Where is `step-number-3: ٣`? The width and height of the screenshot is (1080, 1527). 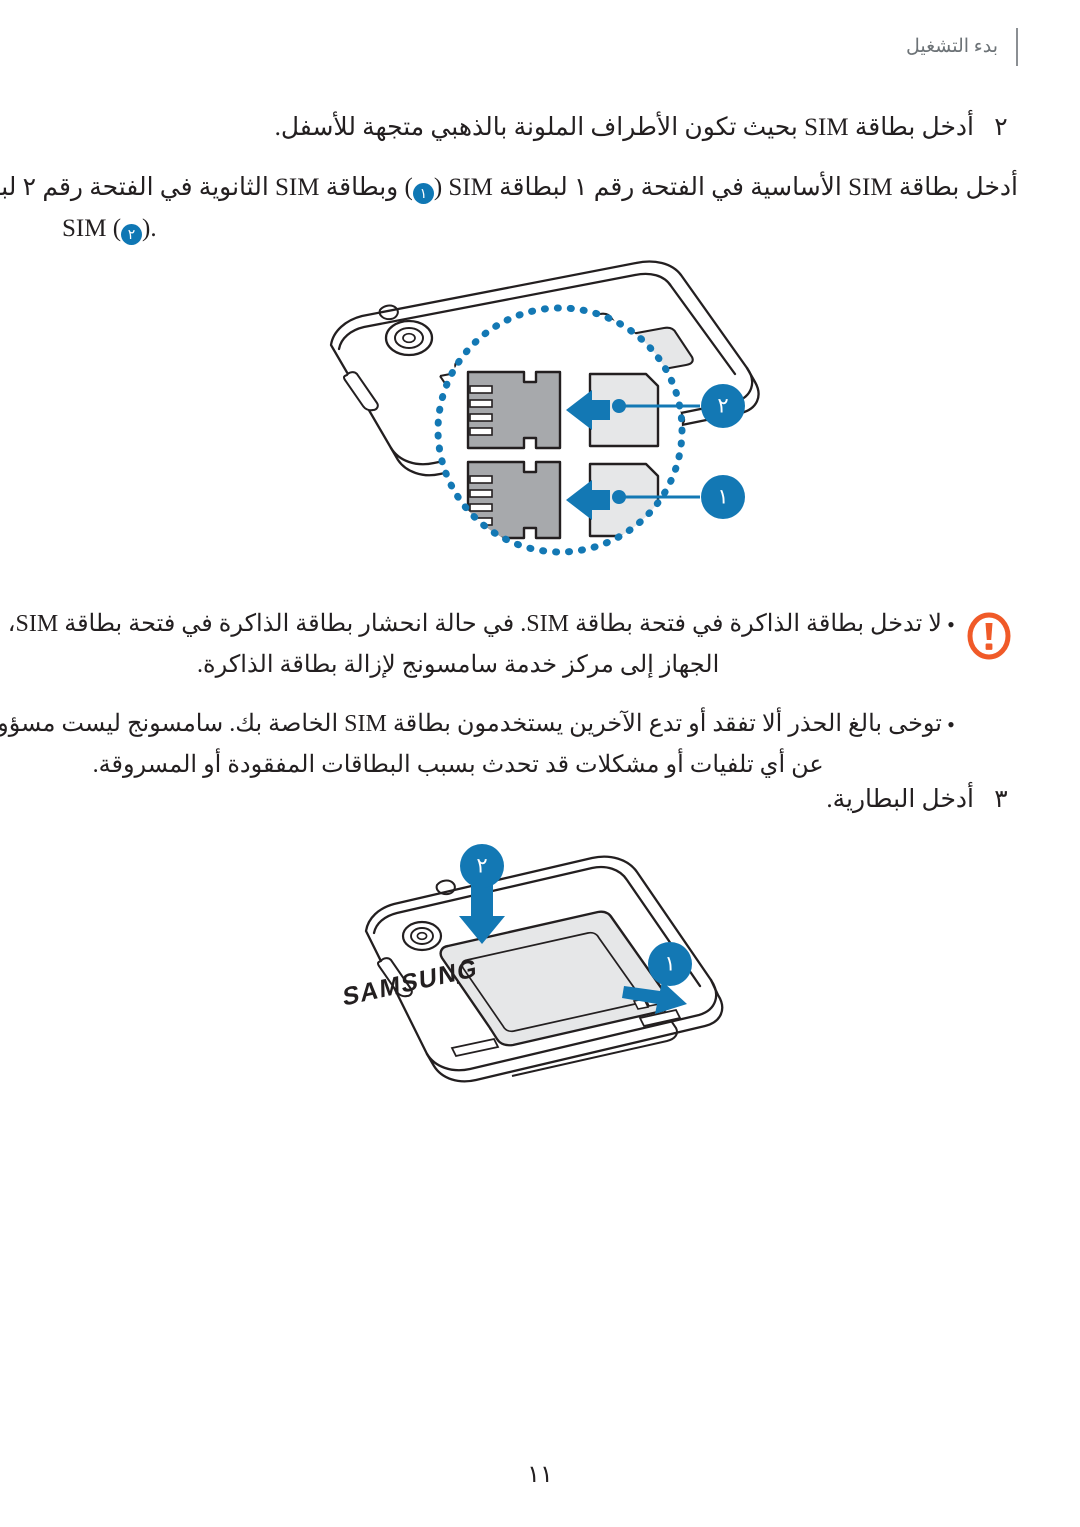 step-number-3: ٣ is located at coordinates (1001, 799).